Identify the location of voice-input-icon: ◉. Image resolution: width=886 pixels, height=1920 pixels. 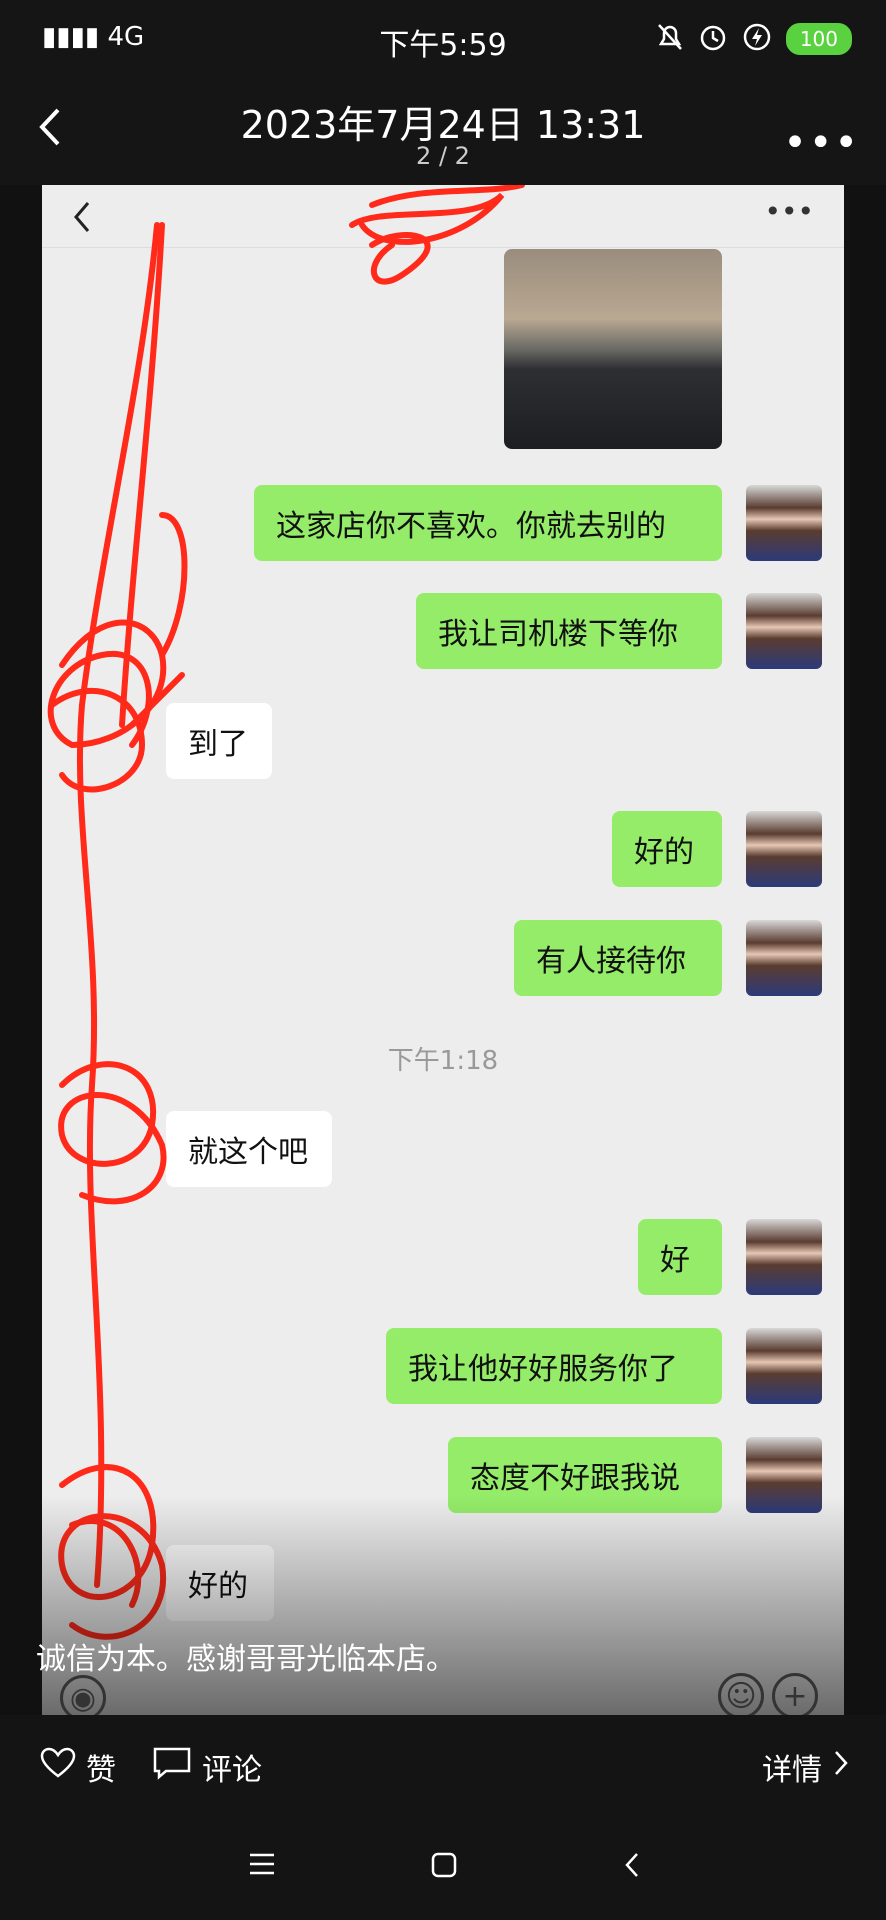
(83, 1695).